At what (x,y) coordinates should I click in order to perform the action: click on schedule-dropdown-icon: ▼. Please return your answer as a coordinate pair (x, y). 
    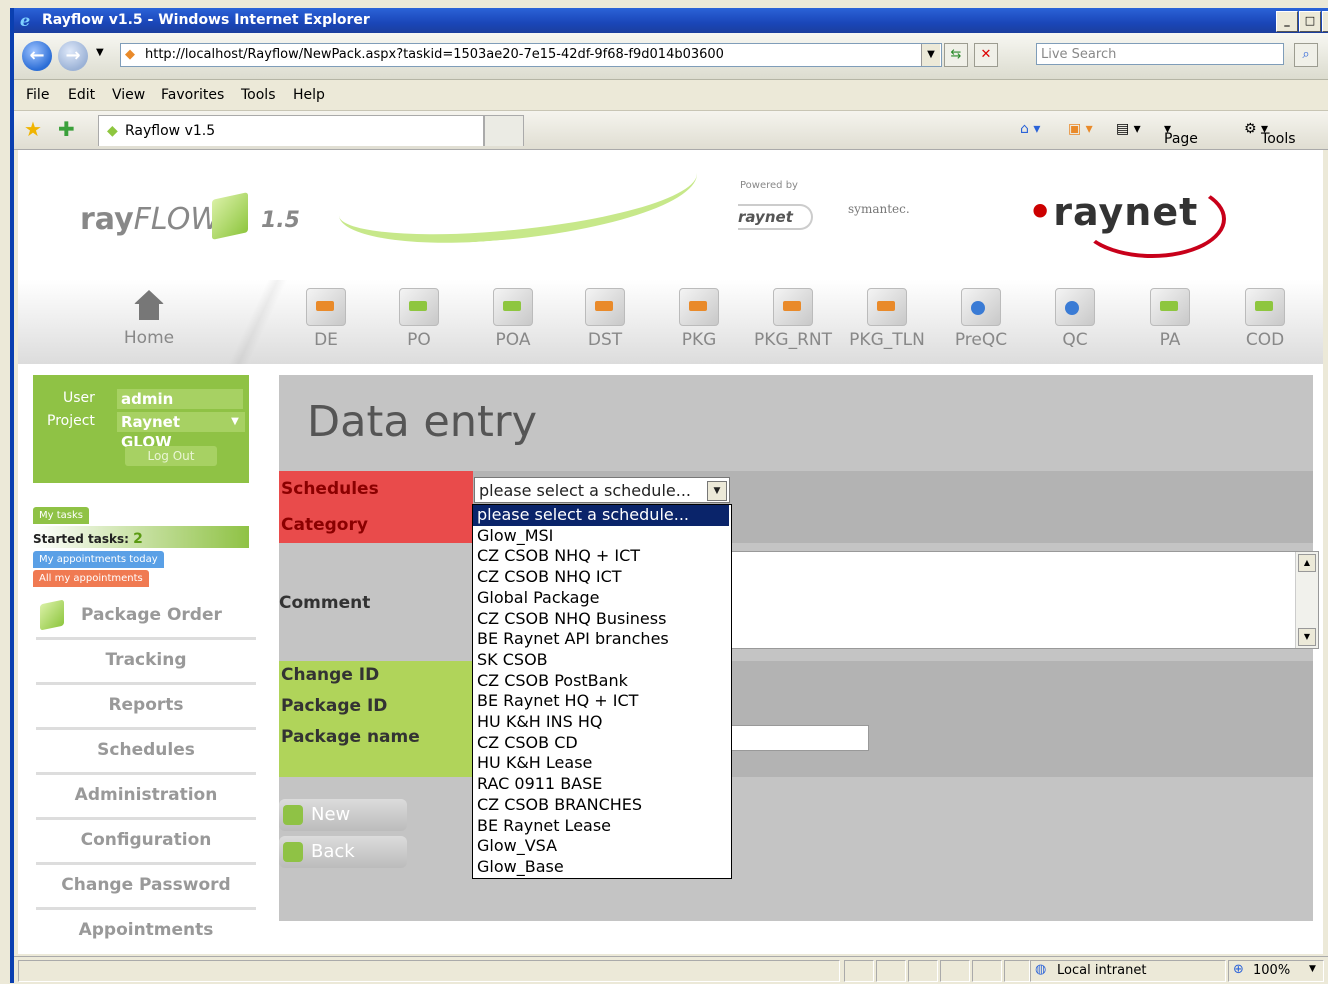
    Looking at the image, I should click on (717, 491).